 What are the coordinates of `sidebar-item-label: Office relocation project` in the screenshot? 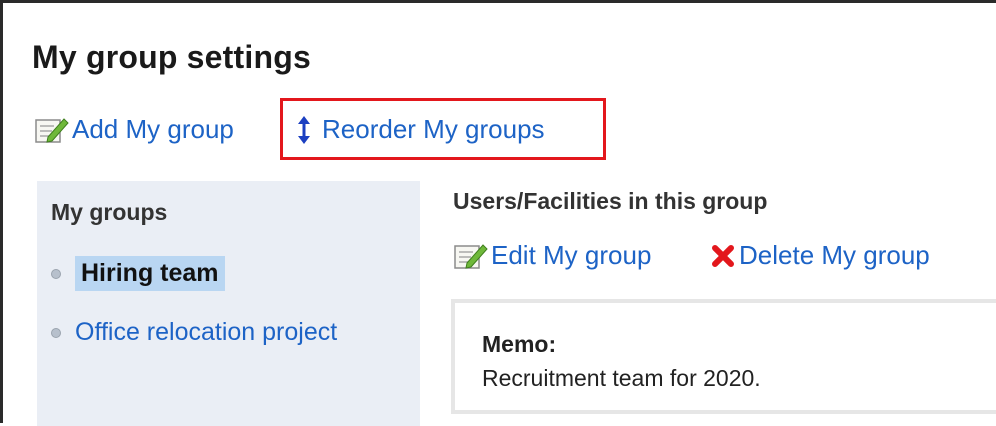 It's located at (206, 332).